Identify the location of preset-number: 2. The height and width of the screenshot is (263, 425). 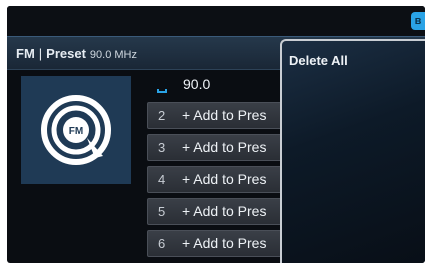
(162, 115).